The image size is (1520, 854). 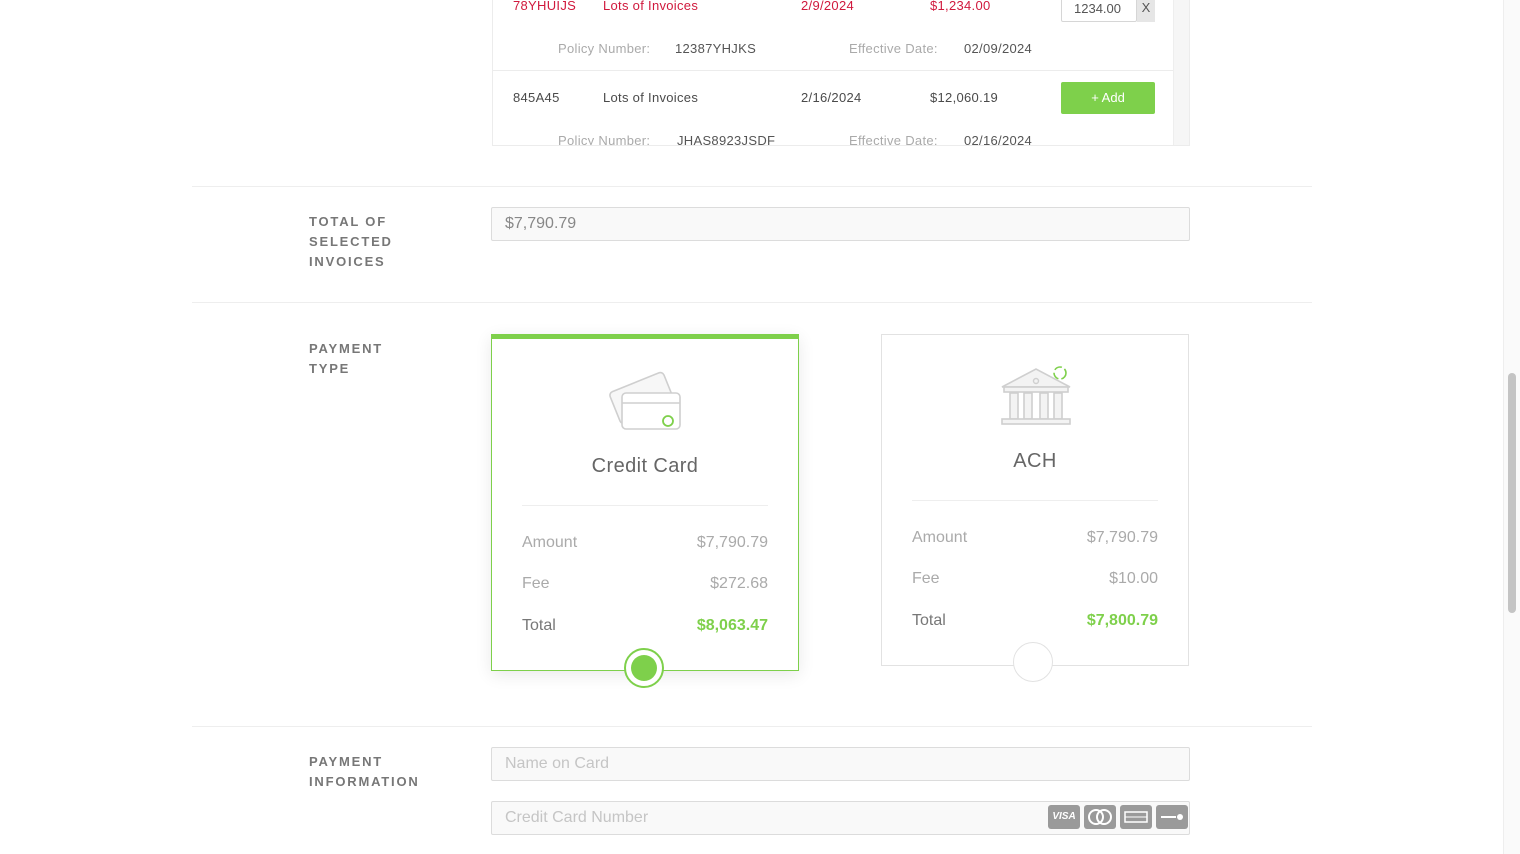 I want to click on invoice-list-scrollbar, so click(x=1181, y=72).